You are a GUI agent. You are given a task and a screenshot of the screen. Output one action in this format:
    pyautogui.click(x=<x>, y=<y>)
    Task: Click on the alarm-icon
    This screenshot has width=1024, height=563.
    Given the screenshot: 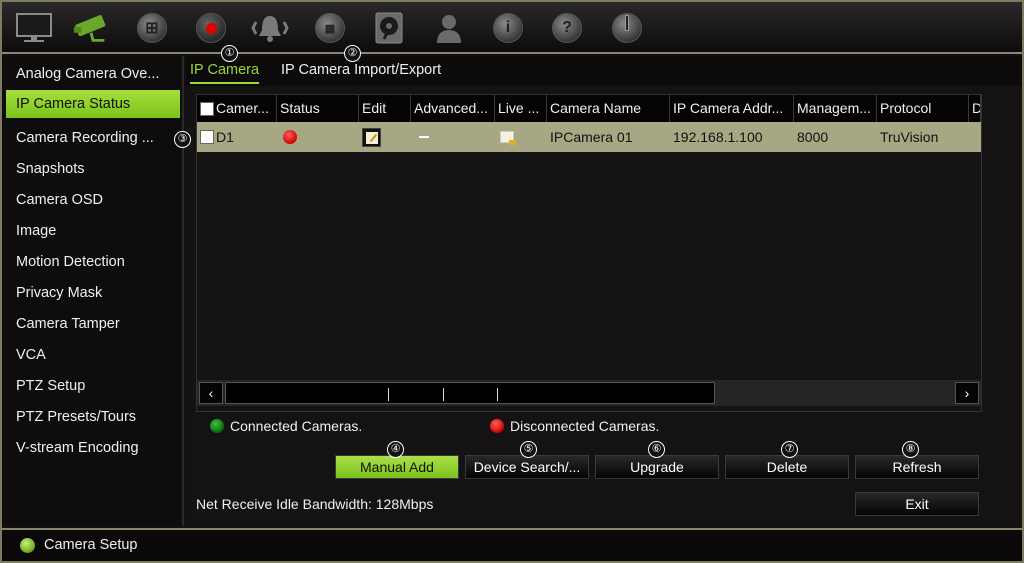 What is the action you would take?
    pyautogui.click(x=270, y=28)
    